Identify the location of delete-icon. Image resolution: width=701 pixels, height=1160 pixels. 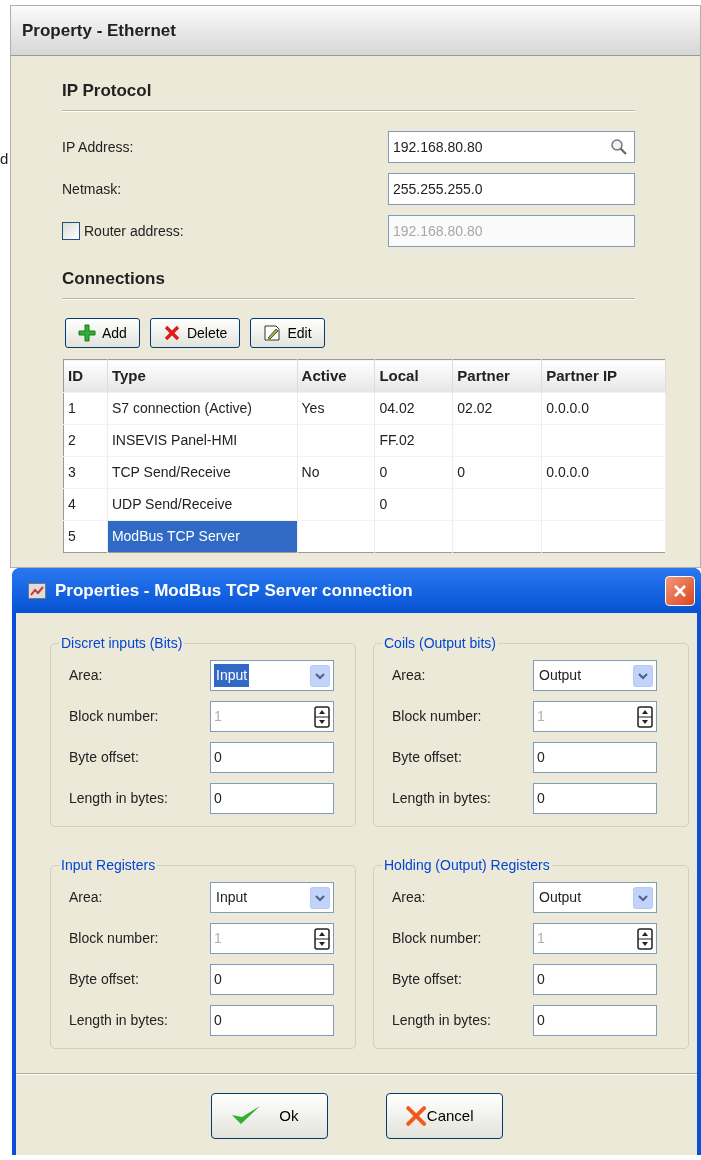
(171, 333).